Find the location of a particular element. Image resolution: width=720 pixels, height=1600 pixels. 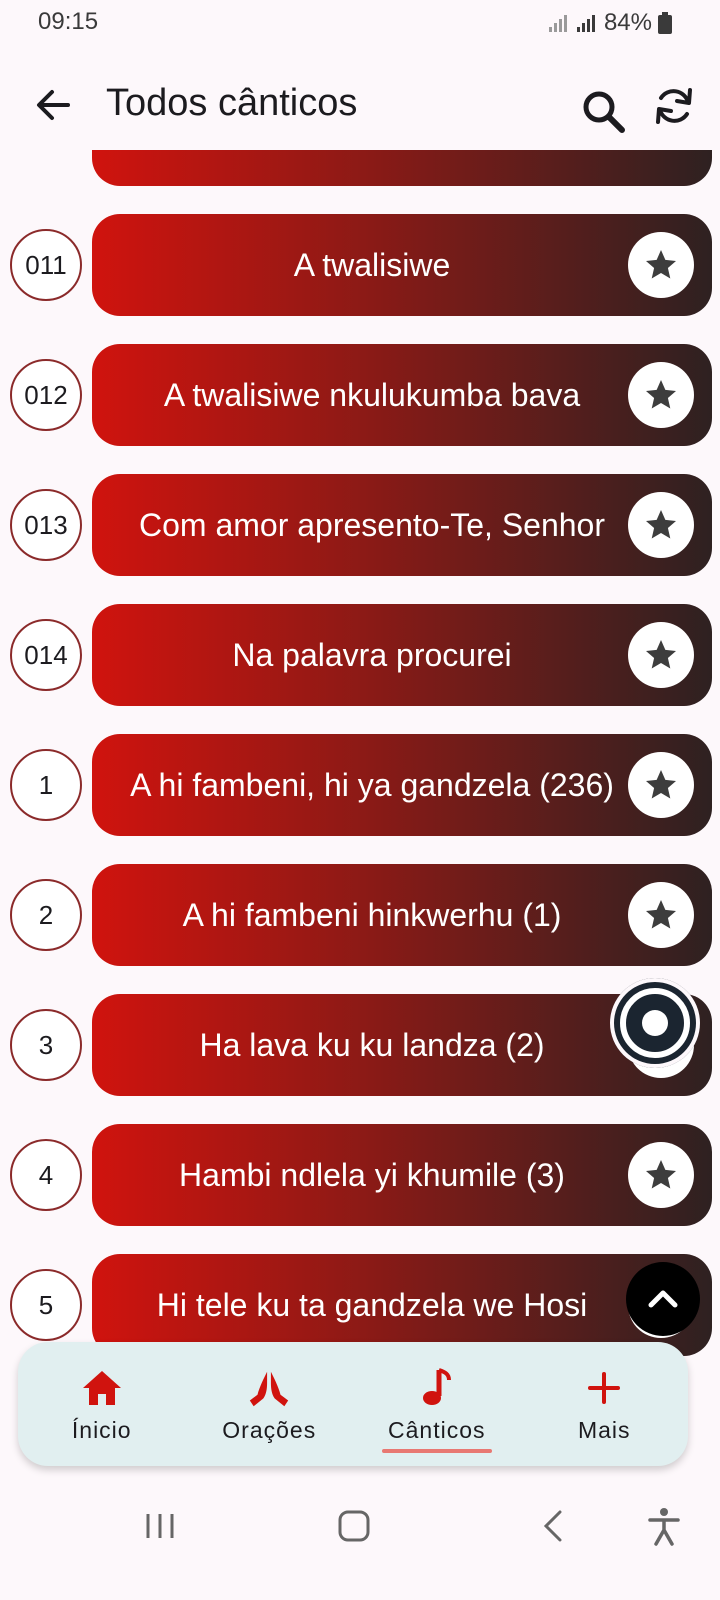

nav-label: Ínicio is located at coordinates (101, 1429).